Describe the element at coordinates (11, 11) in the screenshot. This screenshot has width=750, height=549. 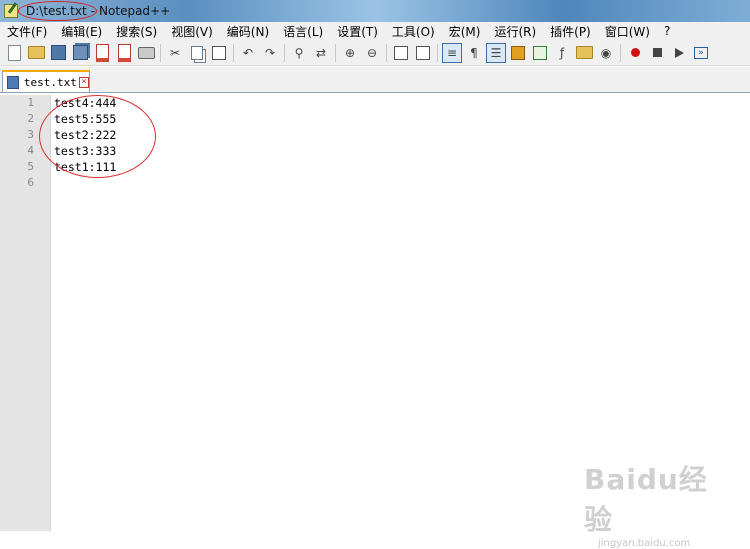
I see `notepadpp-app-icon` at that location.